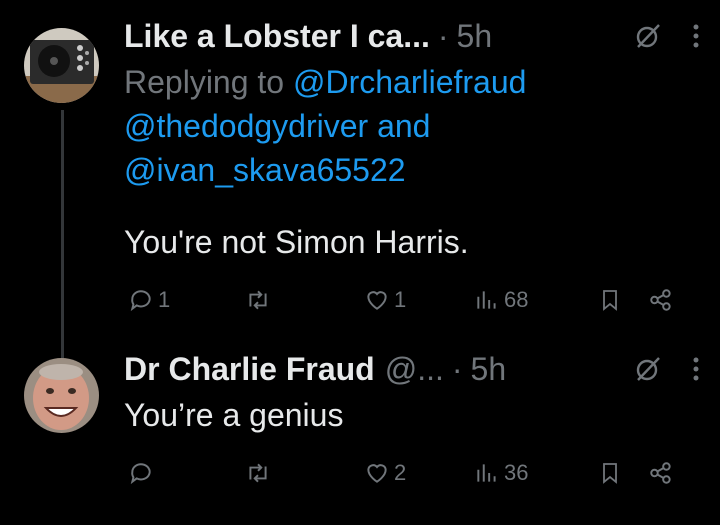 The width and height of the screenshot is (720, 525). Describe the element at coordinates (501, 473) in the screenshot. I see `views-button: 36` at that location.